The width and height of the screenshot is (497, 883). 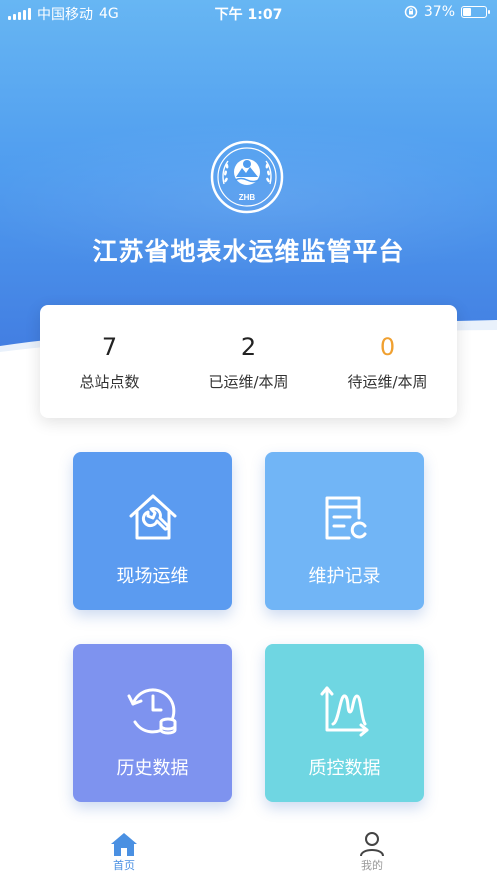 What do you see at coordinates (247, 177) in the screenshot?
I see `zhb-logo: ZHB` at bounding box center [247, 177].